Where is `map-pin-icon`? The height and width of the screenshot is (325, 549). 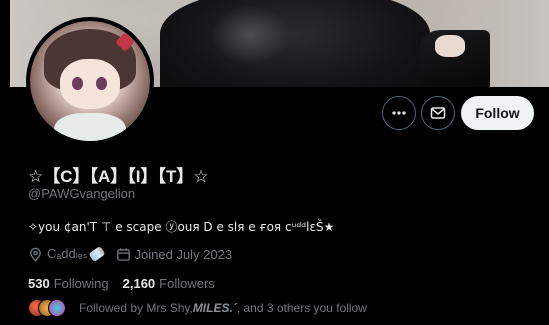
map-pin-icon is located at coordinates (35, 254).